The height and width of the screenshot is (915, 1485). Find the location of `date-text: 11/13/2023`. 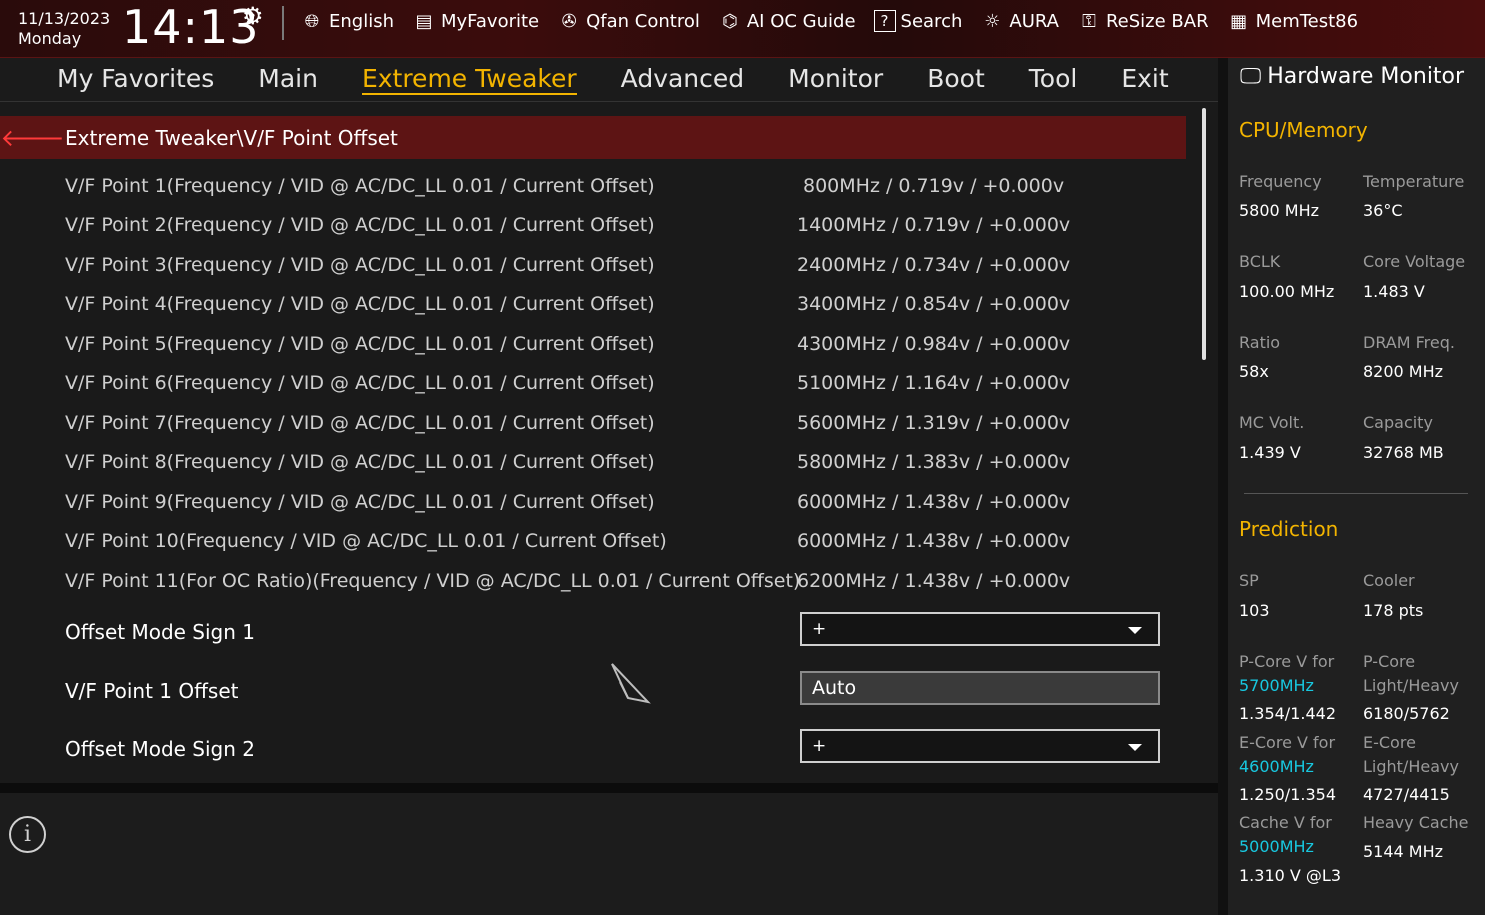

date-text: 11/13/2023 is located at coordinates (64, 18).